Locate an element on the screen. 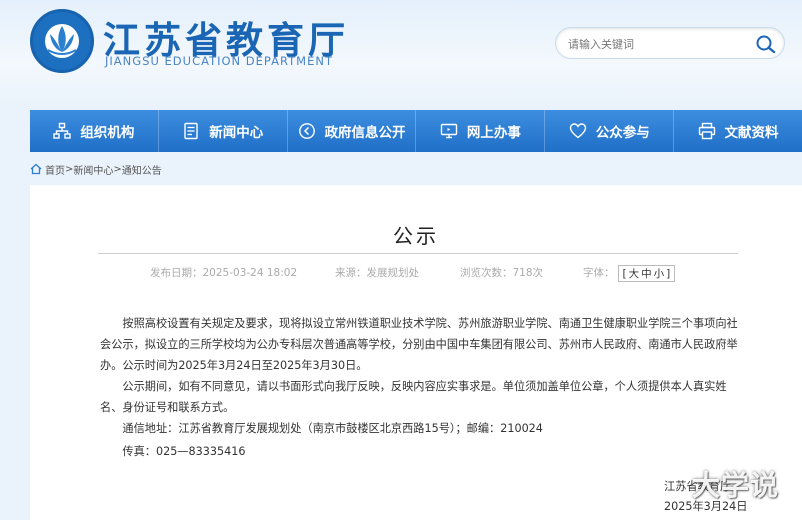 The height and width of the screenshot is (520, 802). search-box is located at coordinates (670, 43).